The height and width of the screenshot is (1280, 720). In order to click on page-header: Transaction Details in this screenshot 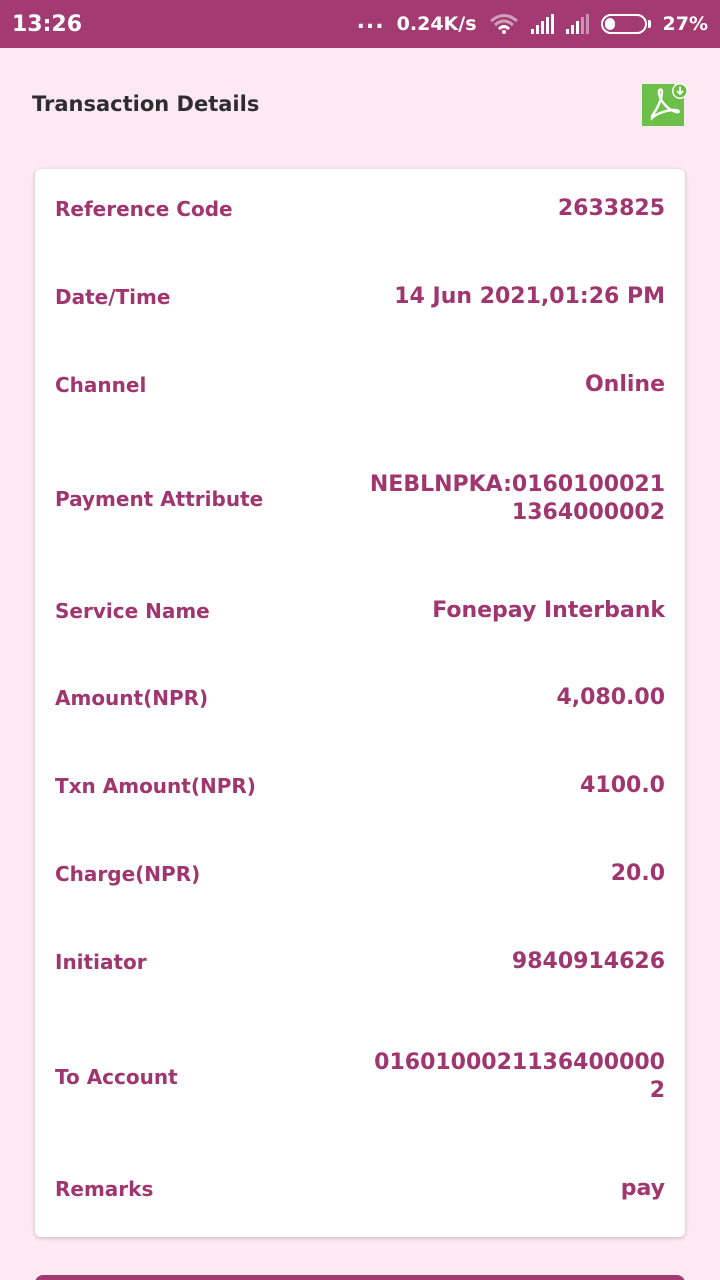, I will do `click(360, 105)`.